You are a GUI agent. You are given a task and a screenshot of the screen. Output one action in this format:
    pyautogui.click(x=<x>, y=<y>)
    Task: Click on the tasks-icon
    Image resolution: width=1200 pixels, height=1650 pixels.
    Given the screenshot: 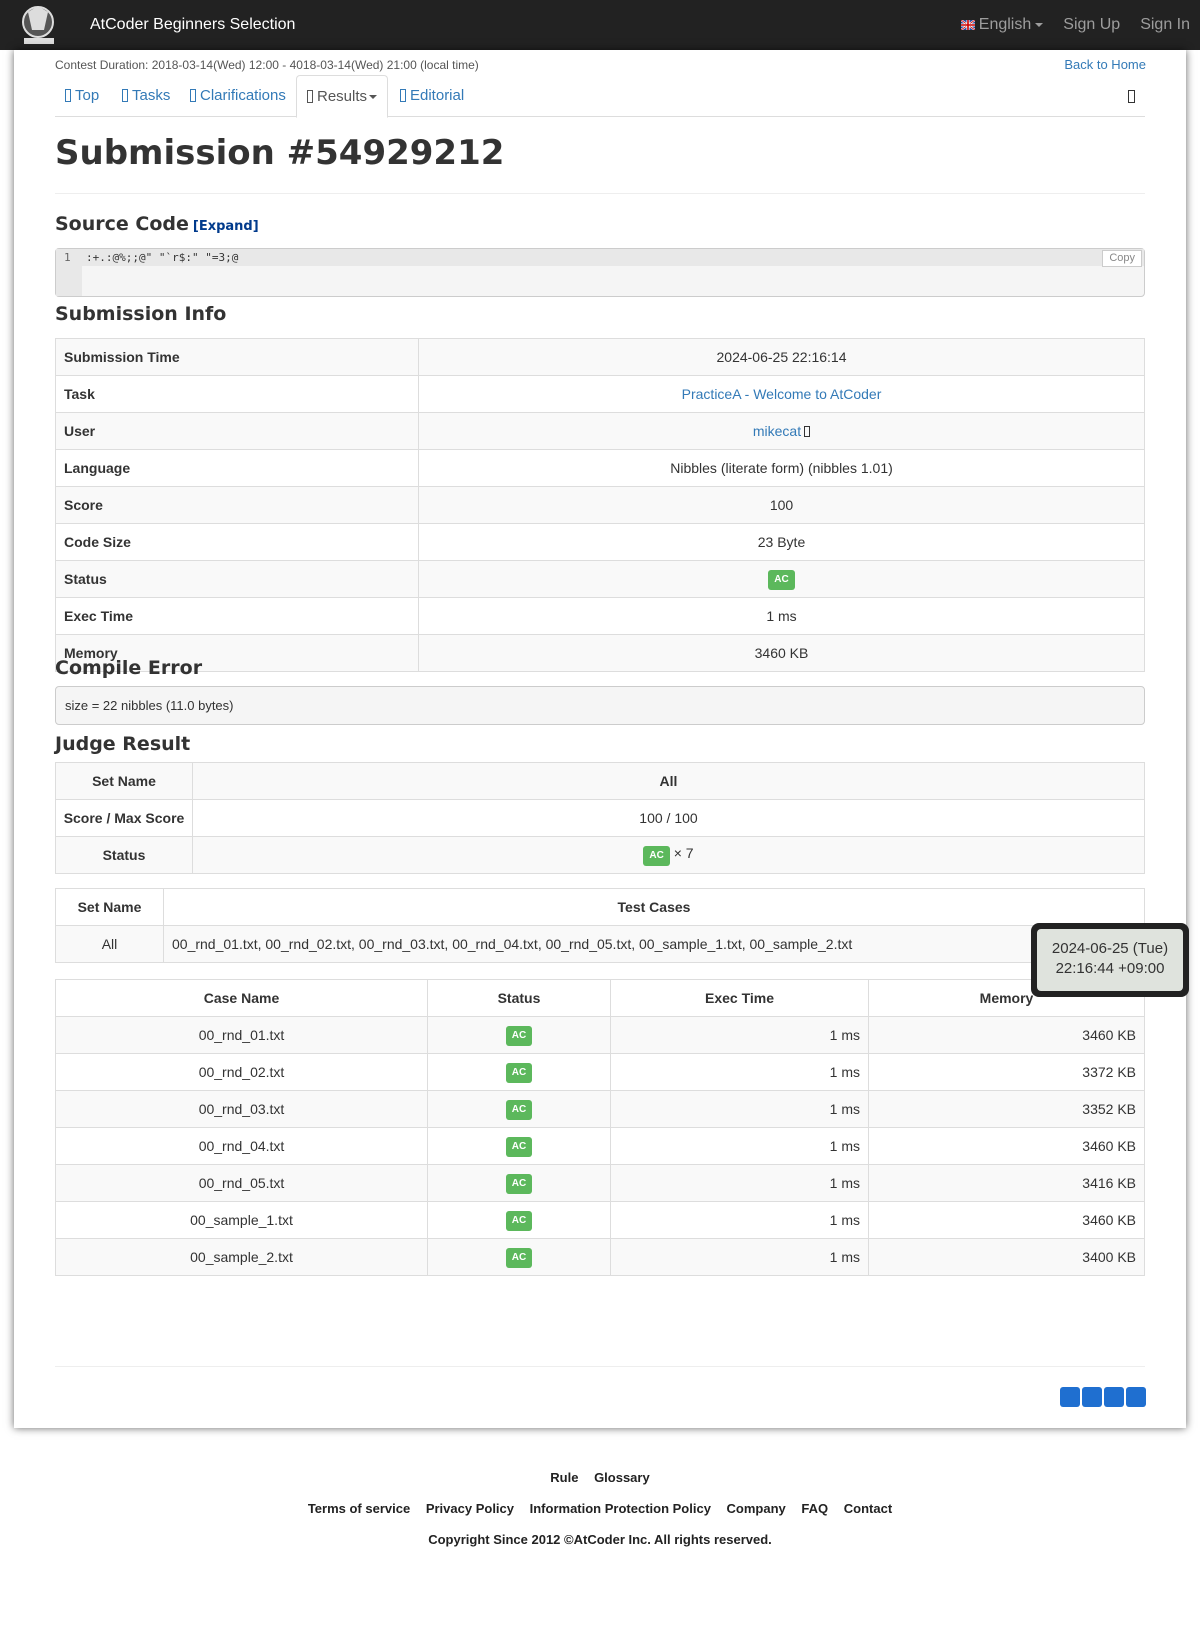 What is the action you would take?
    pyautogui.click(x=125, y=95)
    